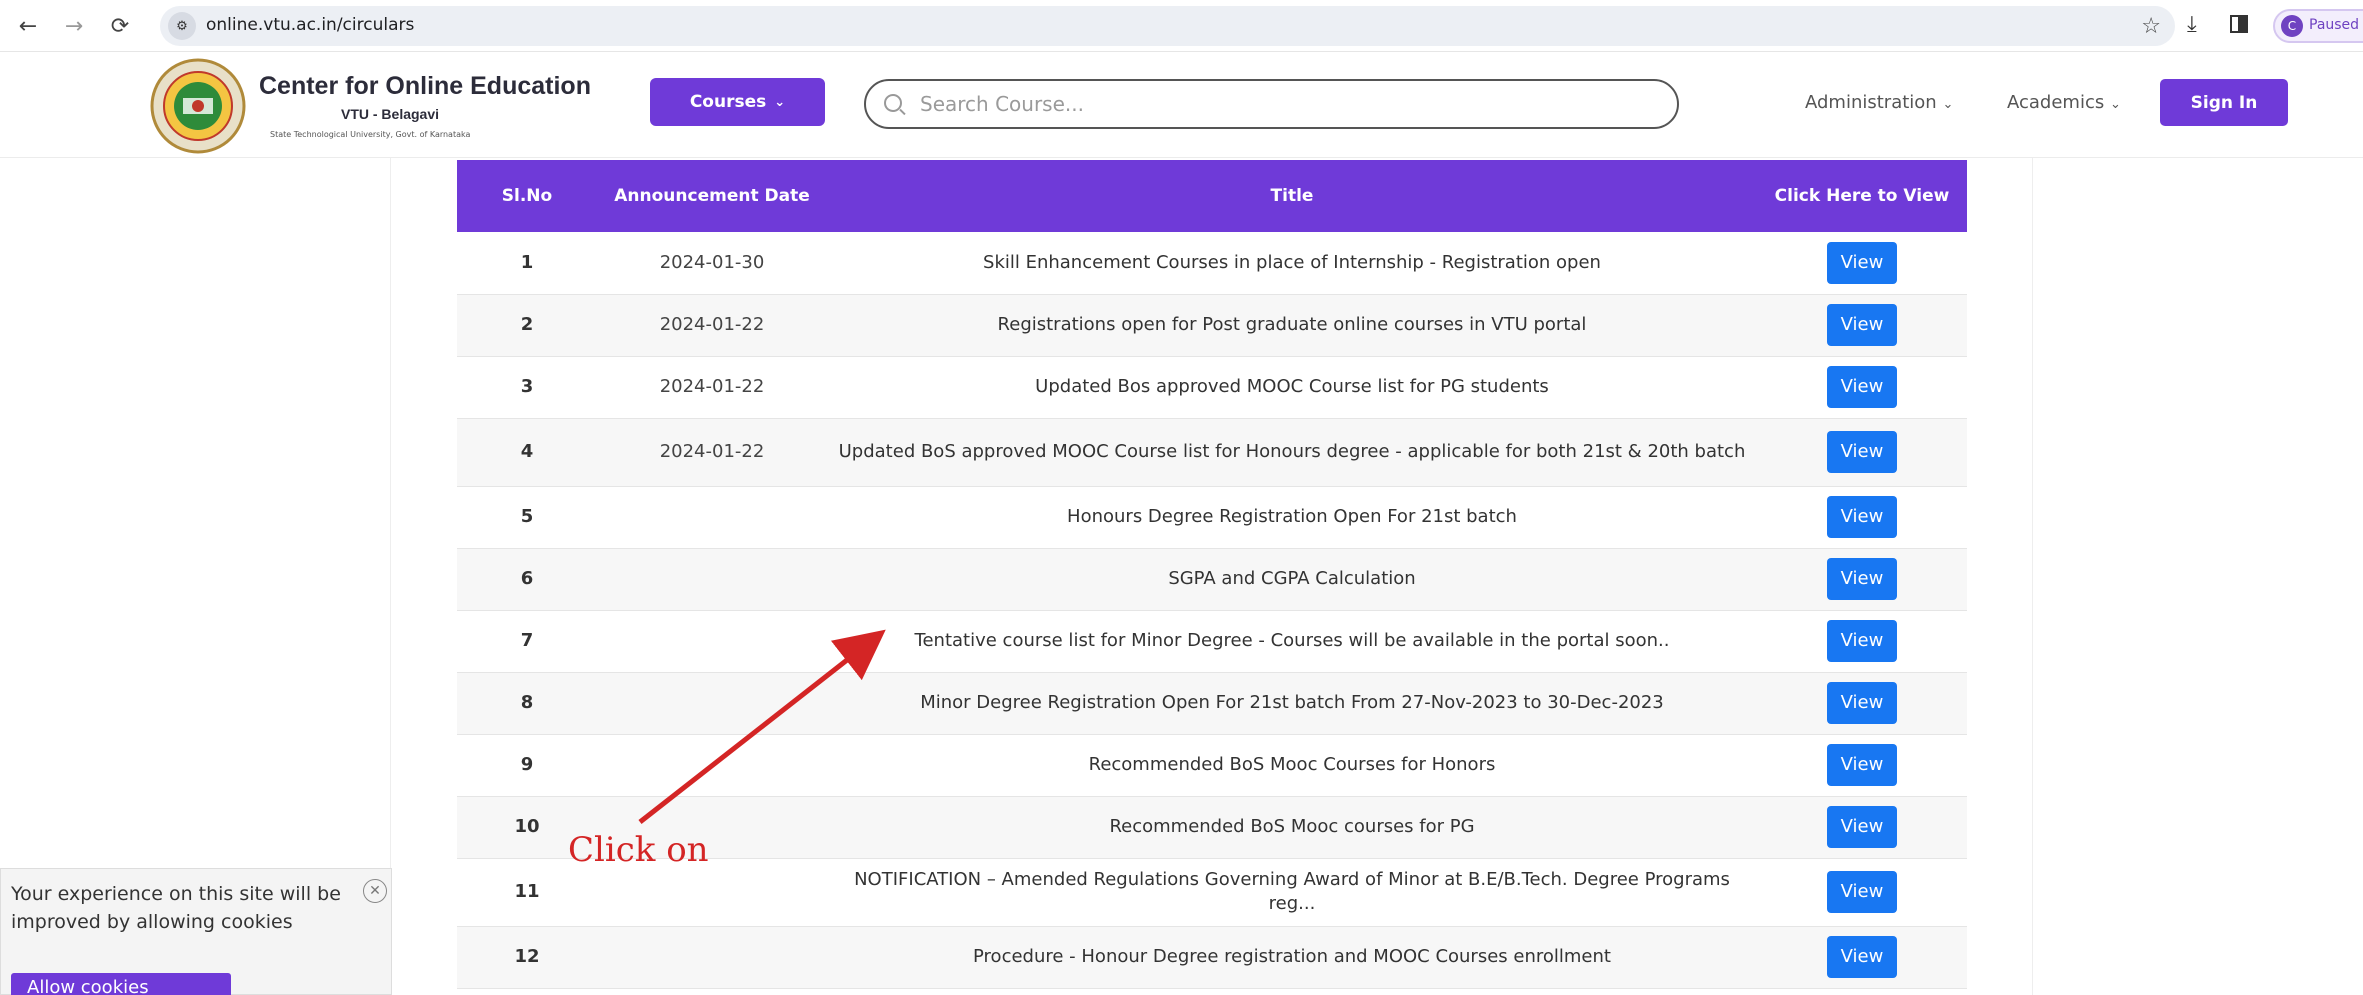 This screenshot has height=995, width=2363. Describe the element at coordinates (120, 26) in the screenshot. I see `reload-icon: ⟳` at that location.